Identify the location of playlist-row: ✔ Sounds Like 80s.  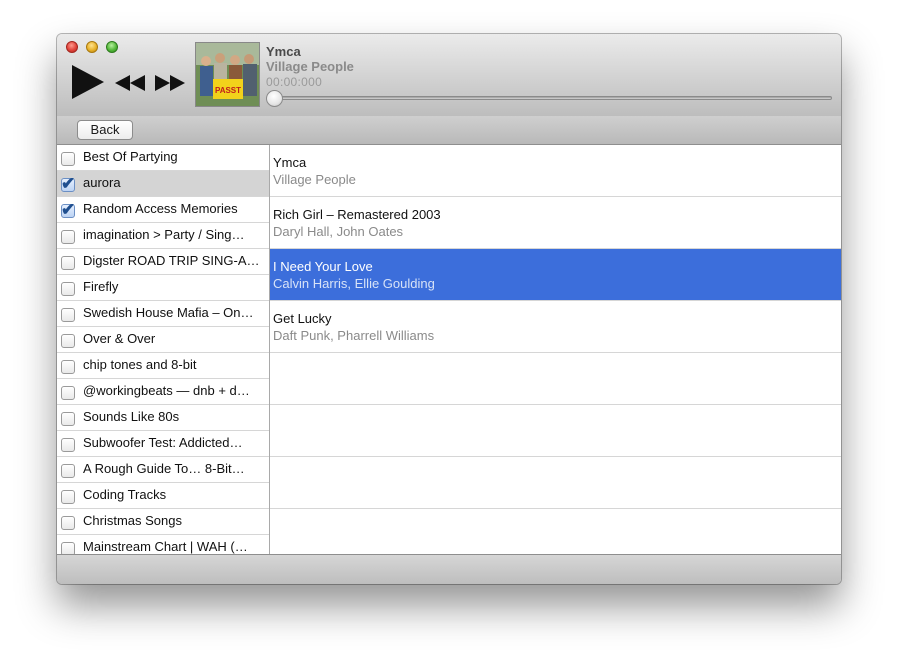
(163, 418).